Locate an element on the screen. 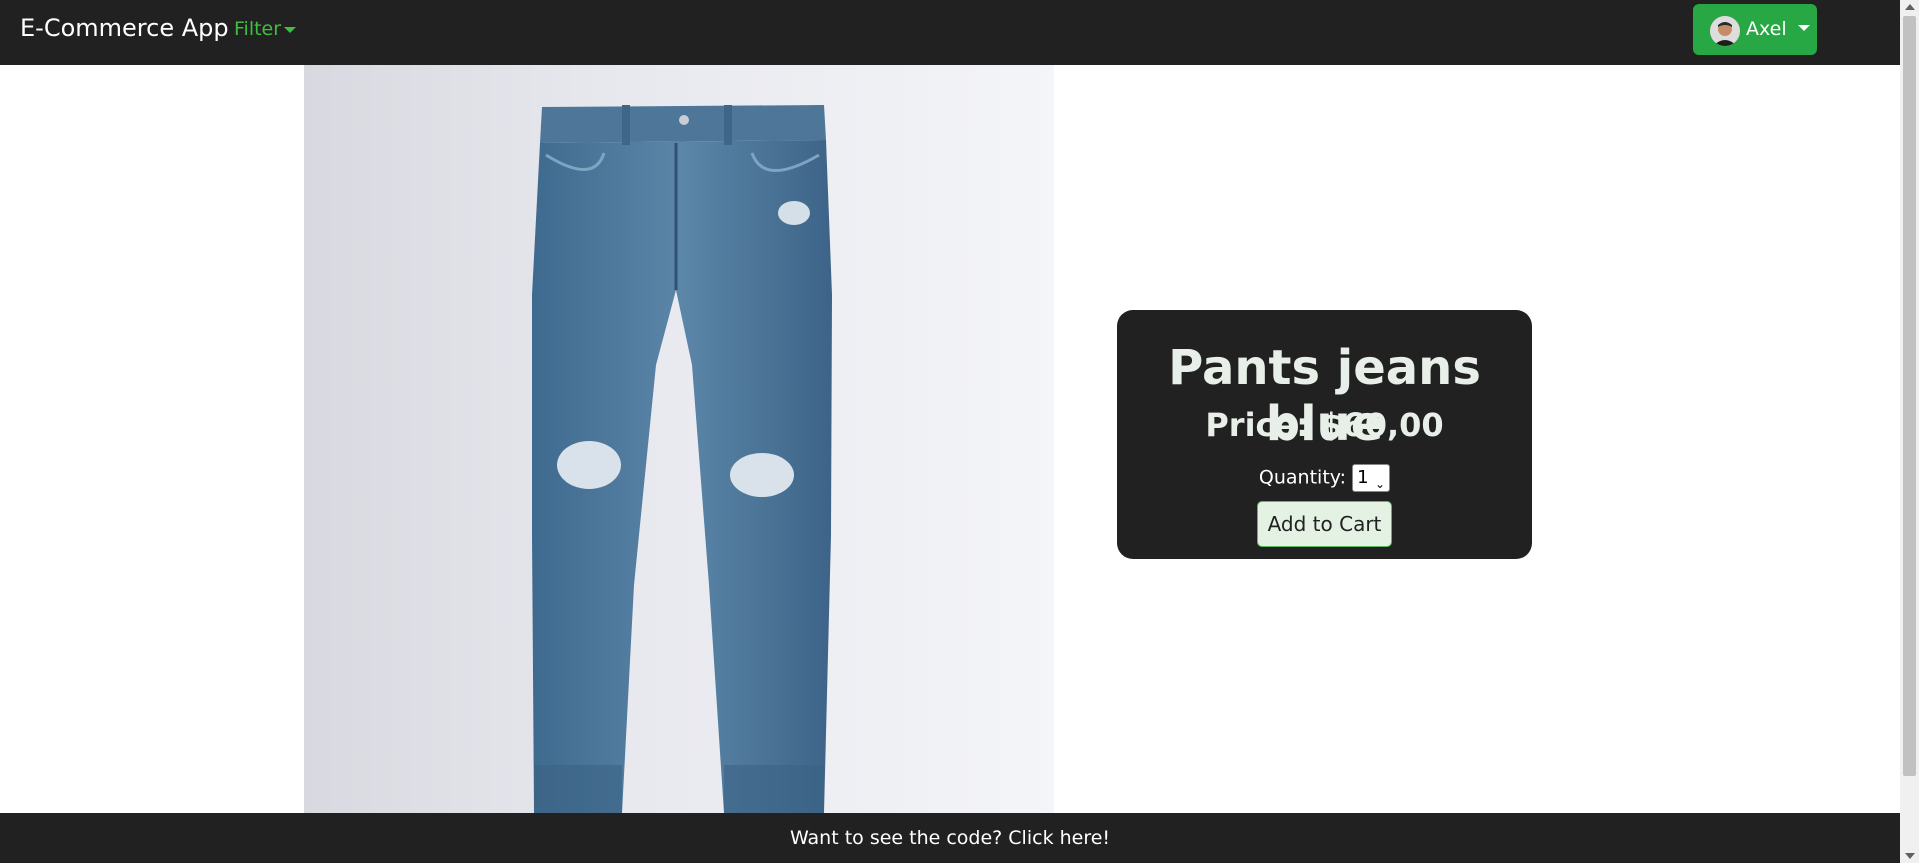 The image size is (1919, 863). quantity-label: Quantity: is located at coordinates (1302, 477).